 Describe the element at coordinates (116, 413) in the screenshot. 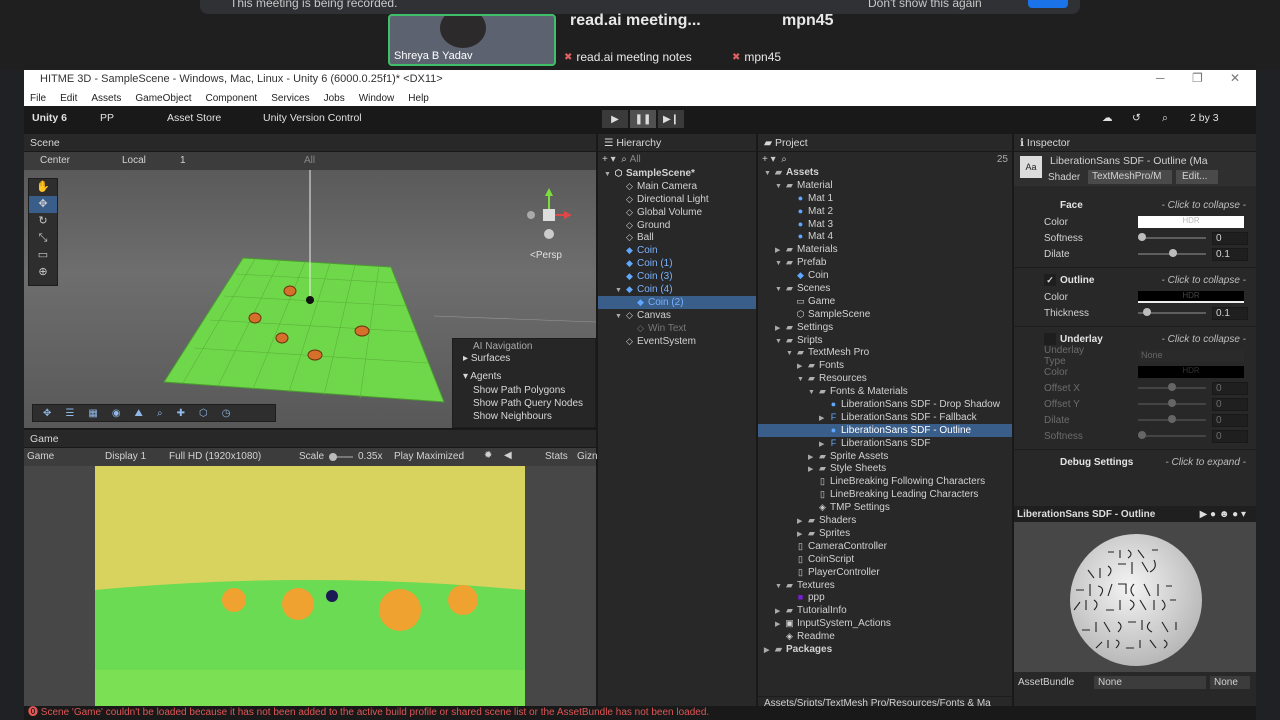

I see `navmesh-bake-icon: ◉` at that location.